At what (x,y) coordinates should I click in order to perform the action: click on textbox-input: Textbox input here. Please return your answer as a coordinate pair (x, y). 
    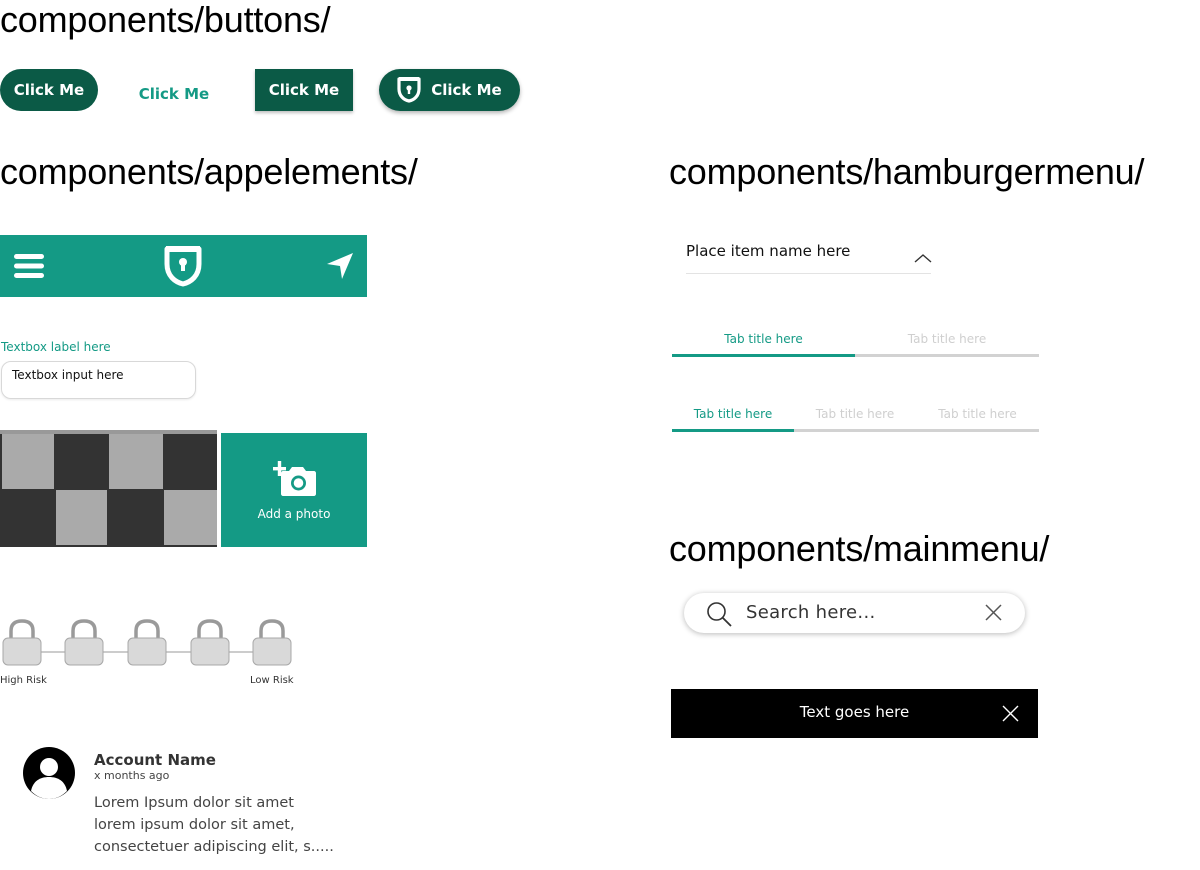
    Looking at the image, I should click on (98, 380).